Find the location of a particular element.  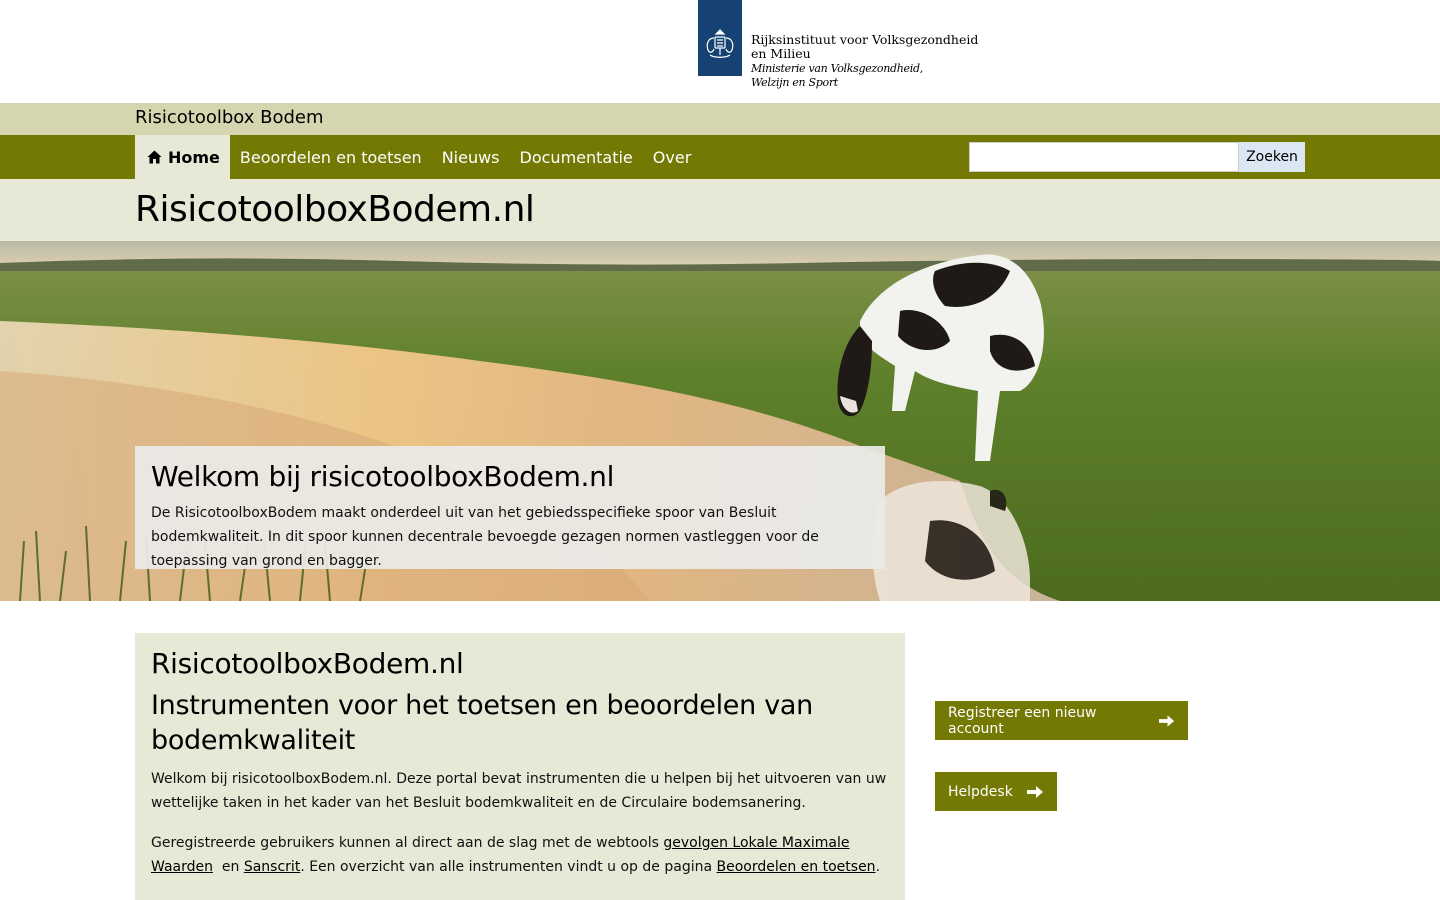

search-button: Zoeken is located at coordinates (1272, 157).